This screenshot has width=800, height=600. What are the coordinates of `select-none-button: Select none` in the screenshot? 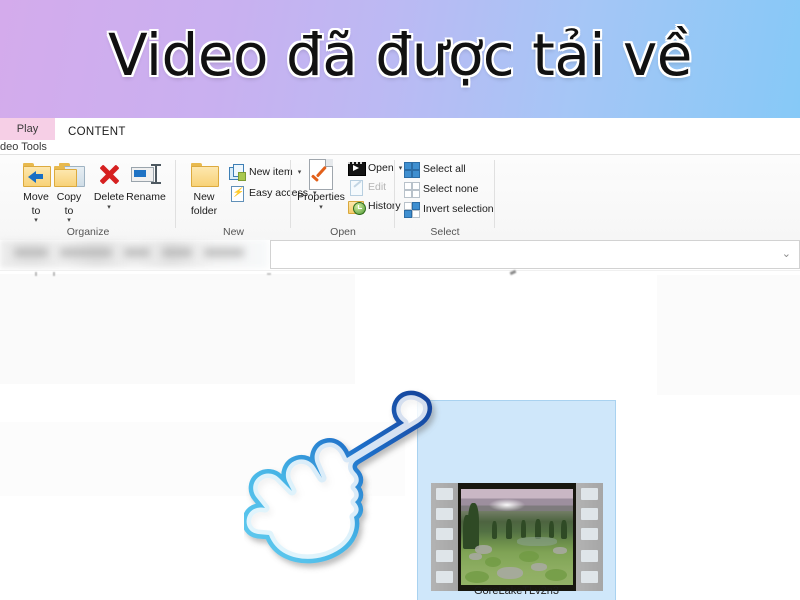 It's located at (441, 189).